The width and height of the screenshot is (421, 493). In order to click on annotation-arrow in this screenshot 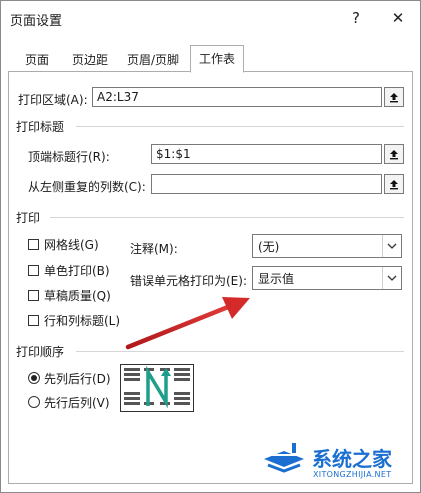, I will do `click(187, 323)`.